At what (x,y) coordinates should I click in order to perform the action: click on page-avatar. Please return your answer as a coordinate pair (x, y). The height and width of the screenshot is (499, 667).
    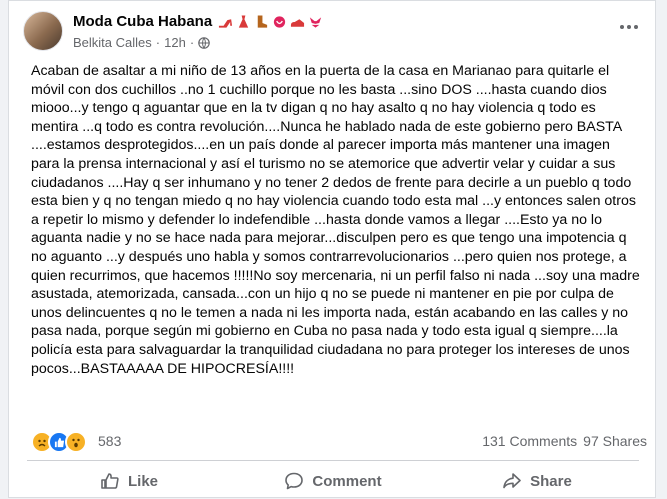
    Looking at the image, I should click on (43, 31).